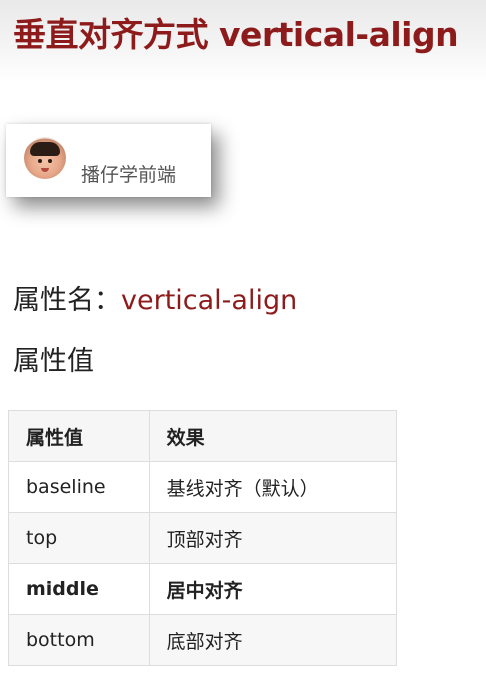 Image resolution: width=486 pixels, height=682 pixels. Describe the element at coordinates (53, 361) in the screenshot. I see `property-values-heading: 属性值` at that location.